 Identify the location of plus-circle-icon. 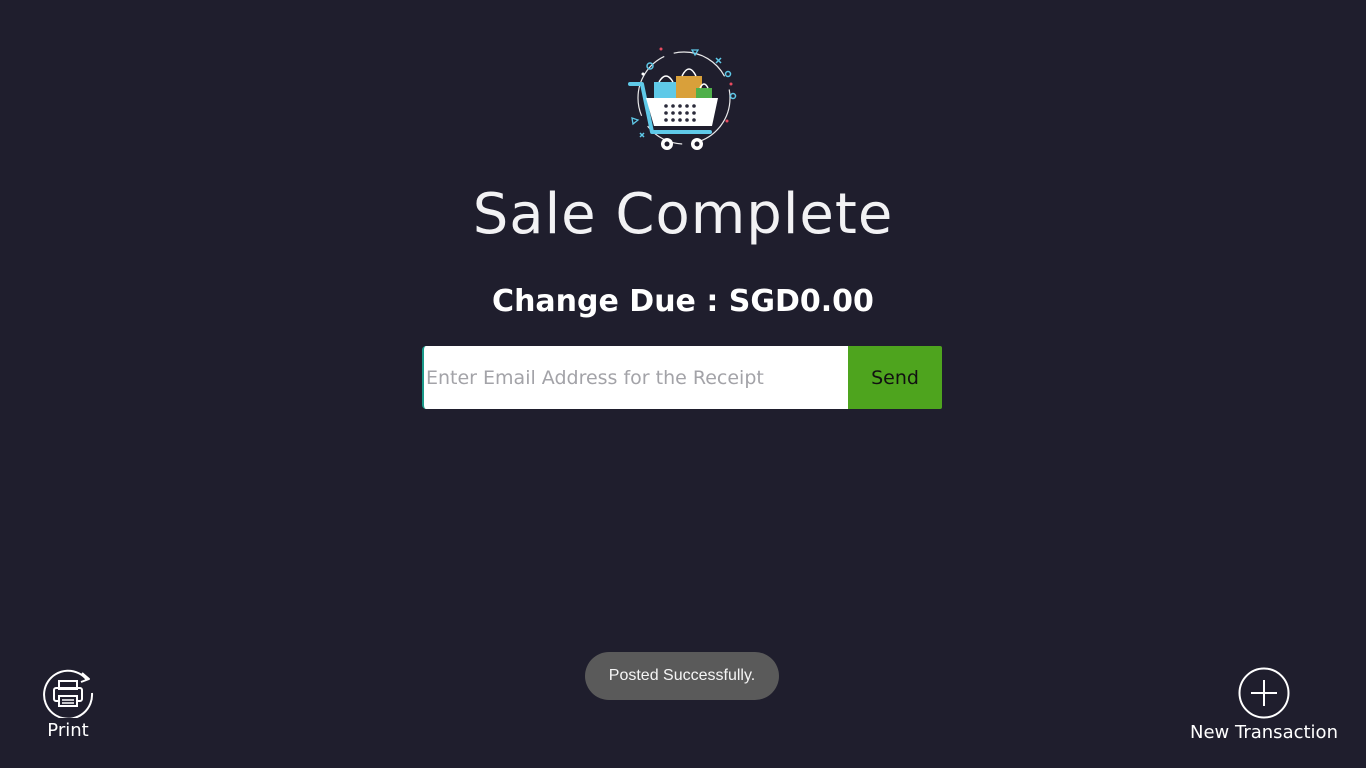
(1264, 693).